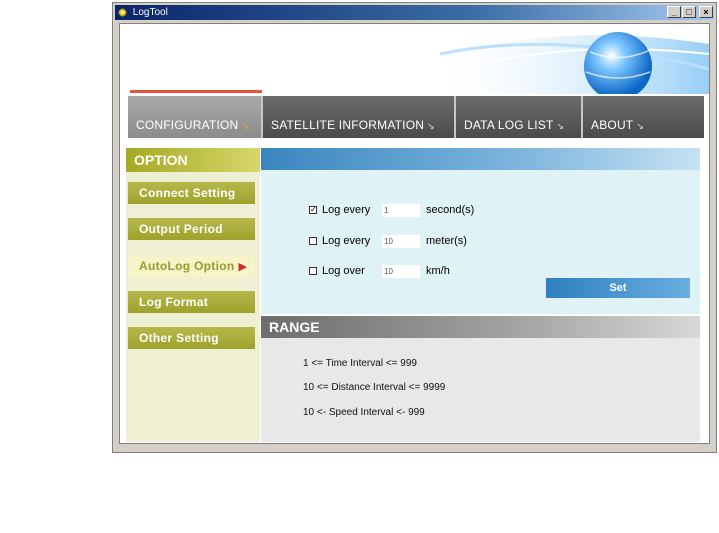  Describe the element at coordinates (150, 12) in the screenshot. I see `window-title: LogTool` at that location.